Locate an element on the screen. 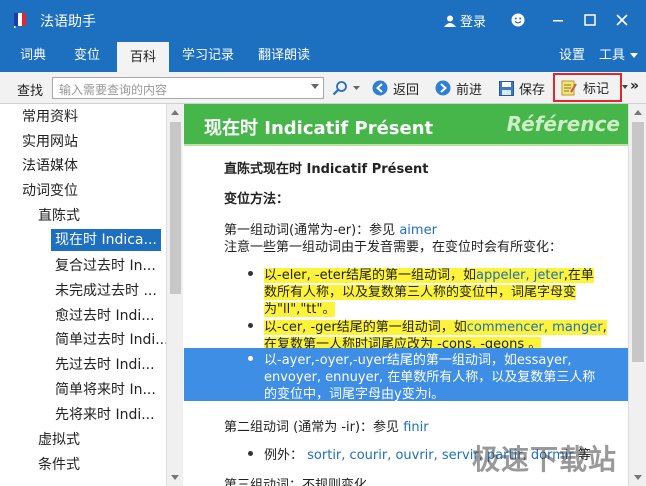 The height and width of the screenshot is (486, 646). group2-line: 第二组动词 (通常为 -ir)：参见 finir is located at coordinates (326, 425).